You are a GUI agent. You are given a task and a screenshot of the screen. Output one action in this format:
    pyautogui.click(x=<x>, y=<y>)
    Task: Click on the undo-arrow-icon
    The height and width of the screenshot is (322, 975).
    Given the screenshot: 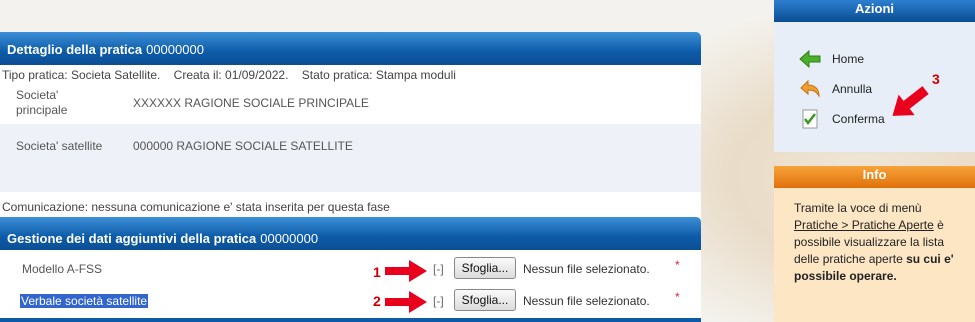 What is the action you would take?
    pyautogui.click(x=810, y=88)
    